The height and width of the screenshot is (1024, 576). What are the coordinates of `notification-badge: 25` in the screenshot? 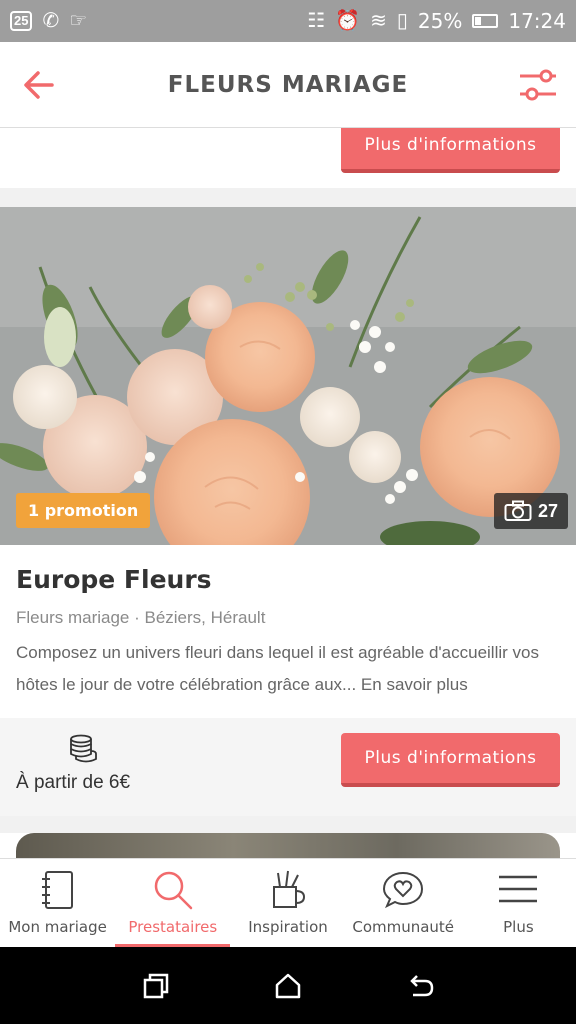 It's located at (21, 21).